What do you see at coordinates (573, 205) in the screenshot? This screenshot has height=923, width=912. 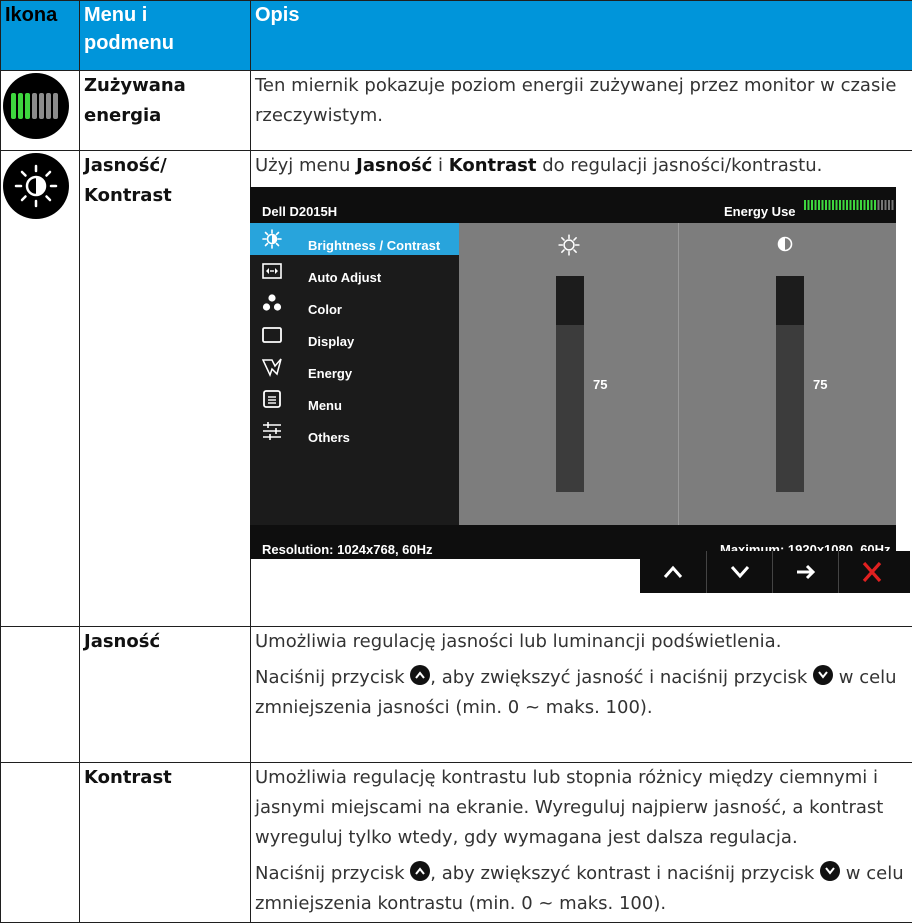 I see `osd-top-bar: Dell D2015H Energy Use` at bounding box center [573, 205].